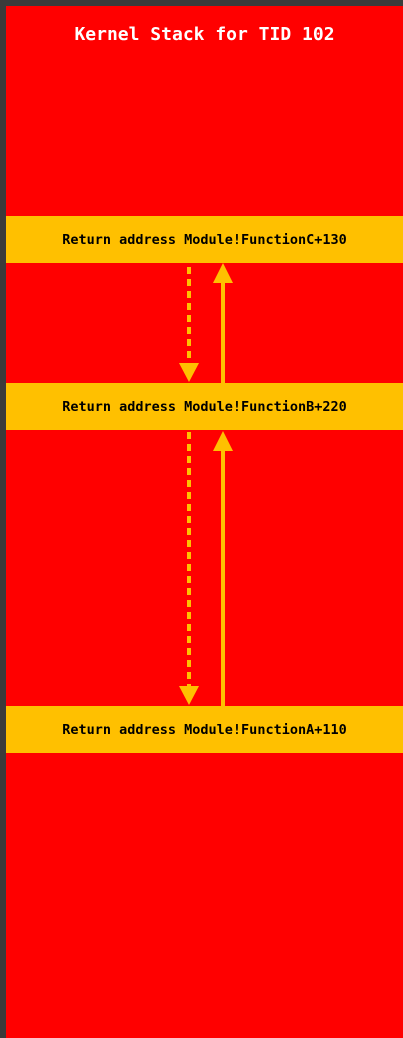 This screenshot has height=1038, width=403. I want to click on dashed-arrow-b-to-a, so click(189, 568).